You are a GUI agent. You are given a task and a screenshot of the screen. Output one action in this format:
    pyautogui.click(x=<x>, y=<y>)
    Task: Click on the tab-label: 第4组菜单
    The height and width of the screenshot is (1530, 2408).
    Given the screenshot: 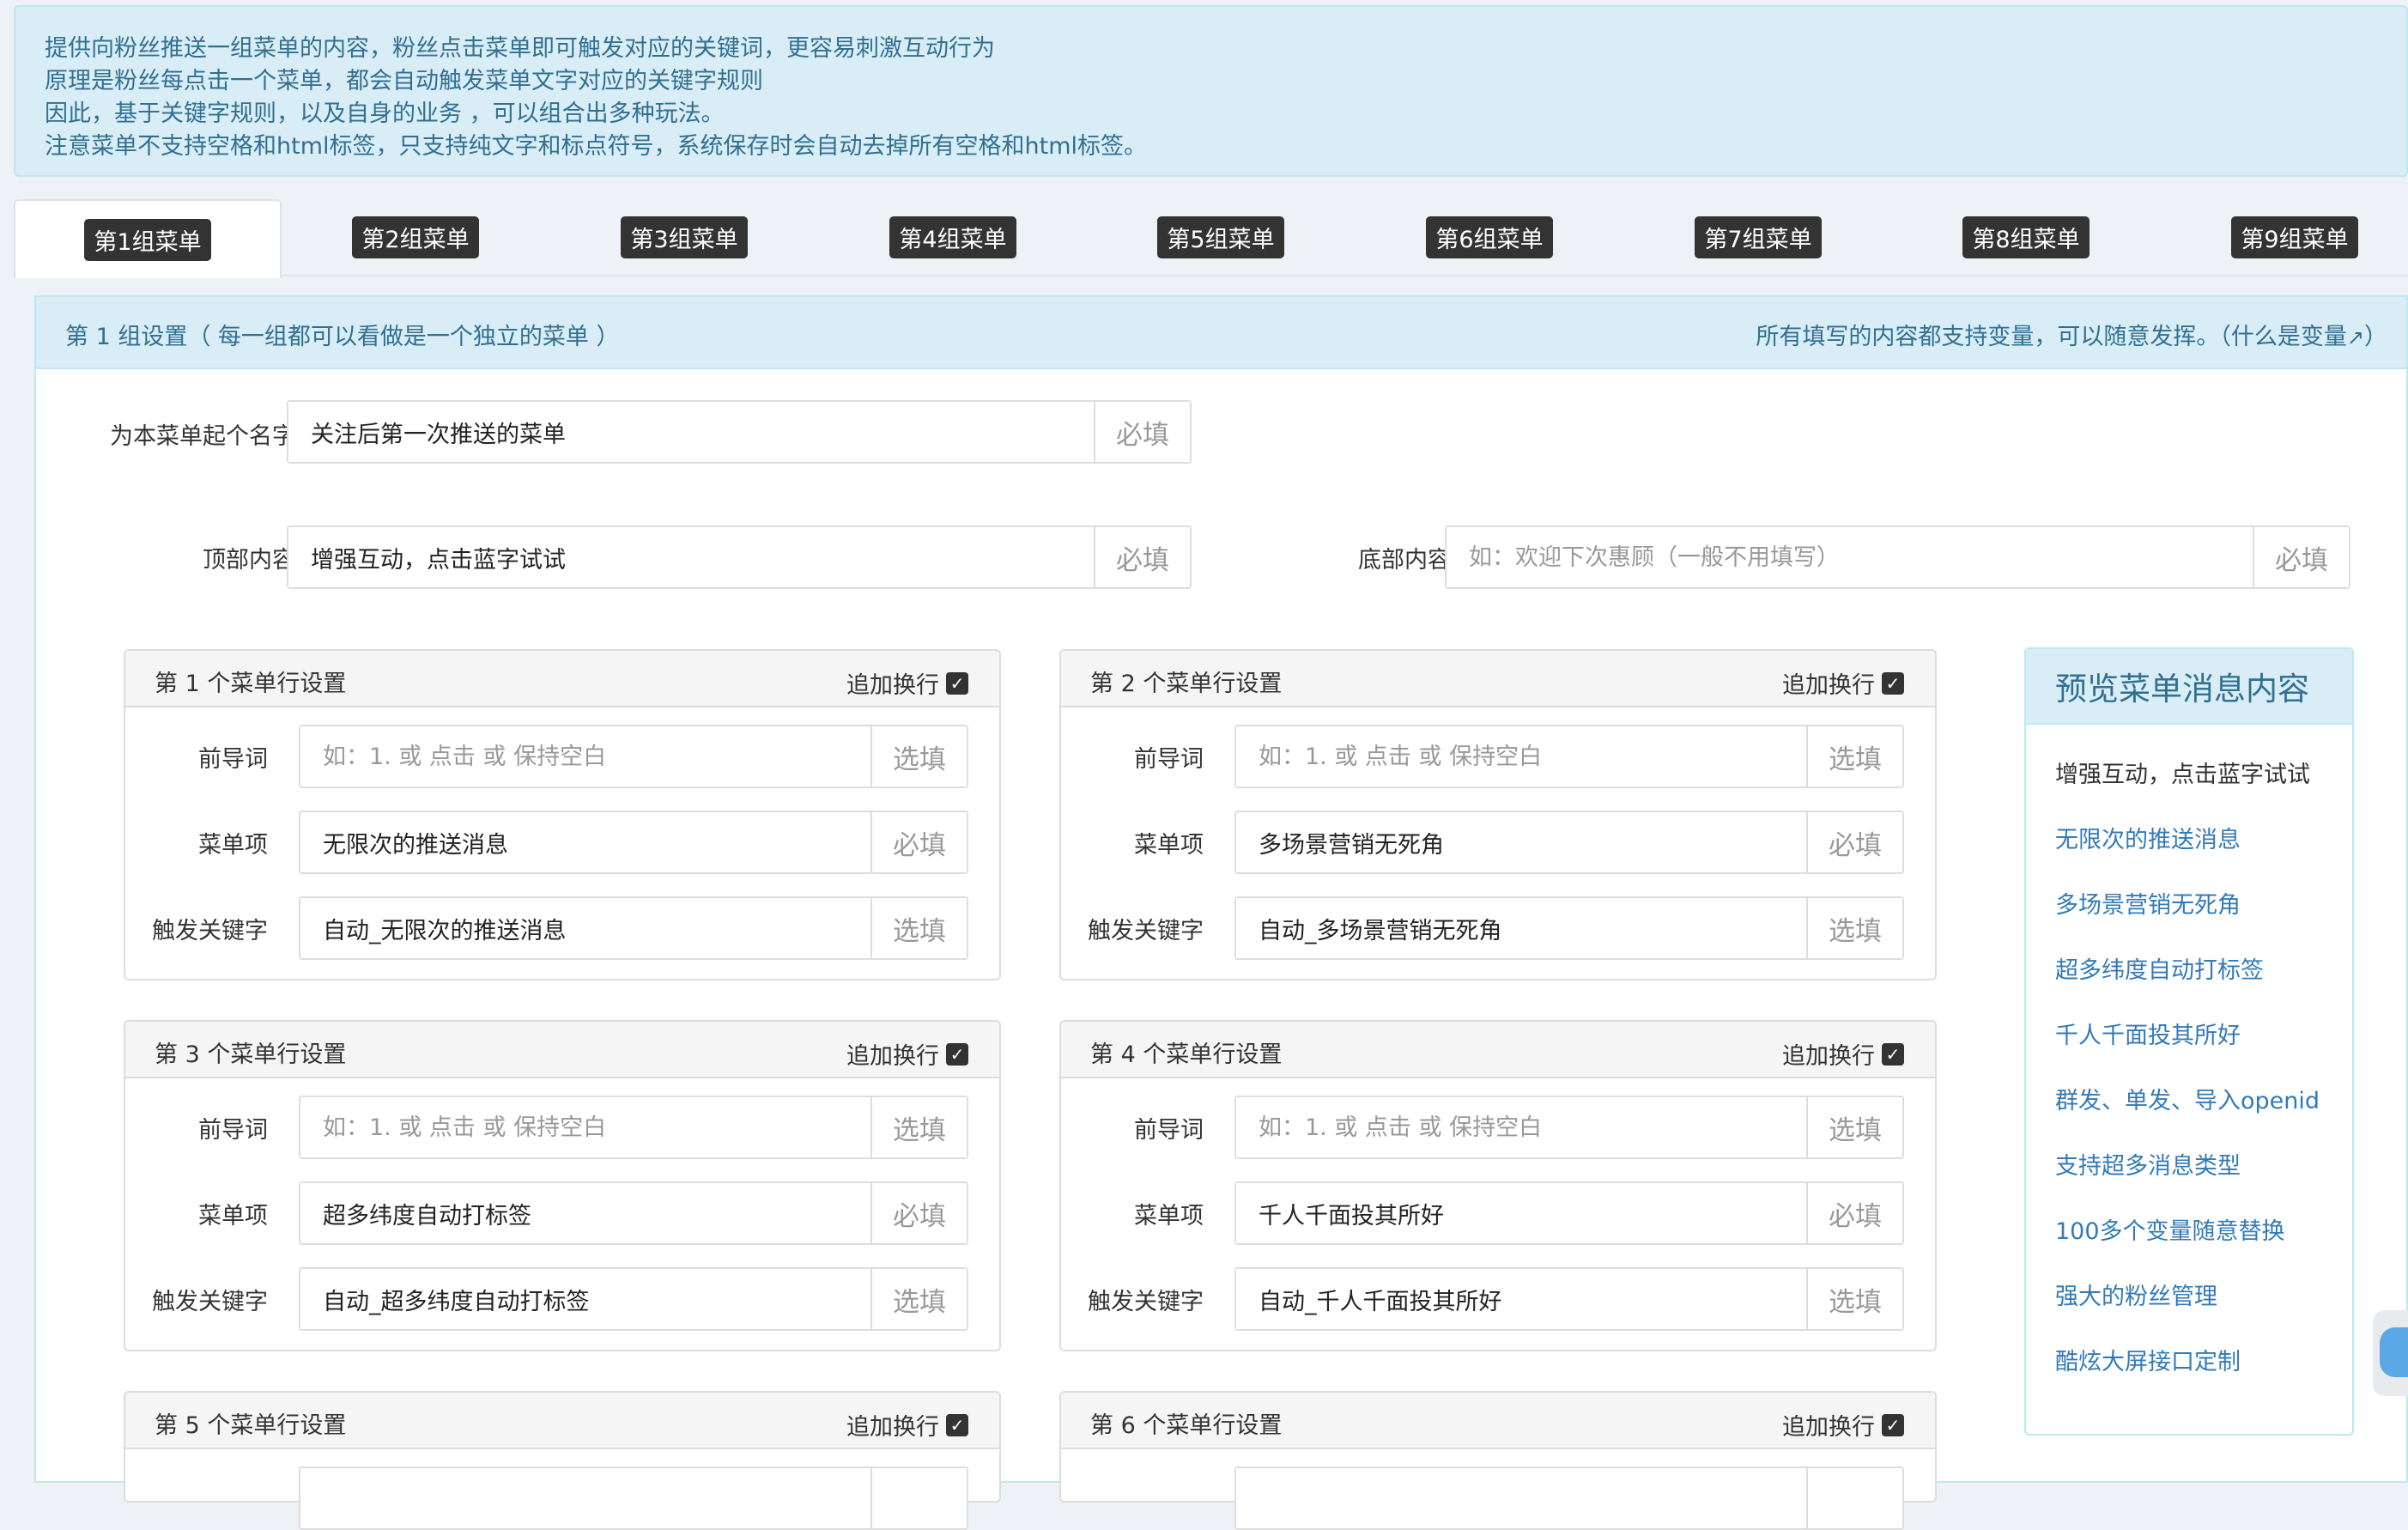 What is the action you would take?
    pyautogui.click(x=953, y=237)
    